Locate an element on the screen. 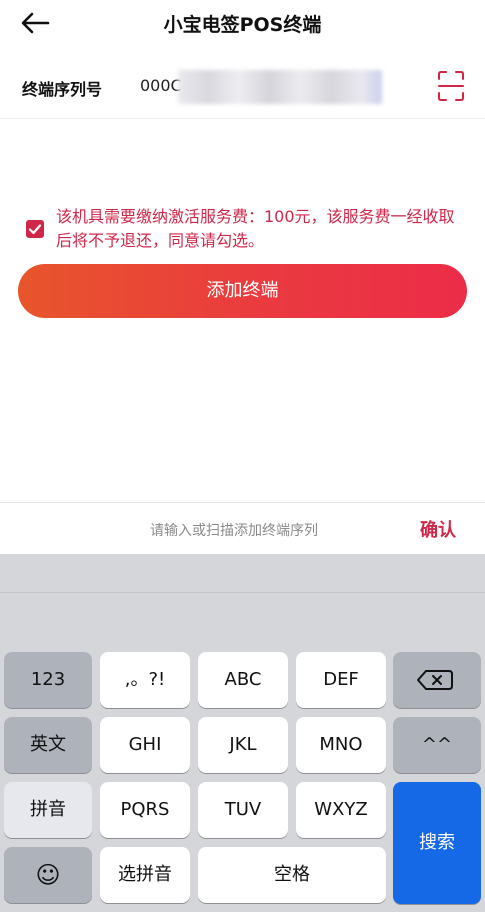  checkmark-icon is located at coordinates (35, 229).